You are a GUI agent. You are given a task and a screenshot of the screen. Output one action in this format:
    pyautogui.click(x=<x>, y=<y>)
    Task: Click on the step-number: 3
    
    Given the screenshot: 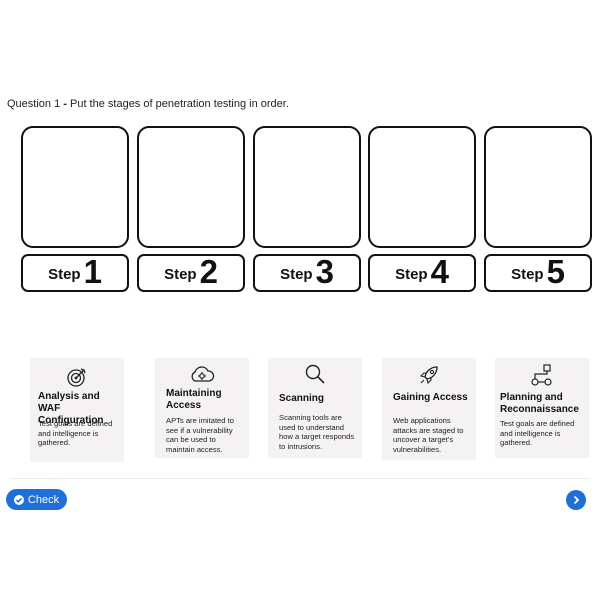 What is the action you would take?
    pyautogui.click(x=324, y=271)
    